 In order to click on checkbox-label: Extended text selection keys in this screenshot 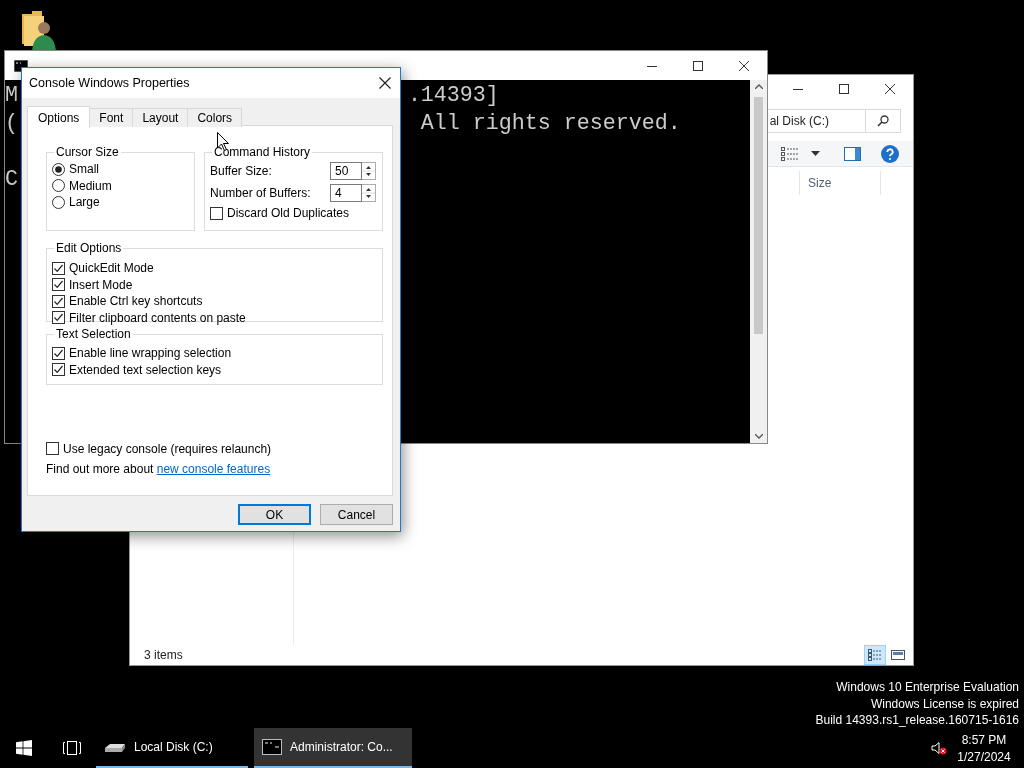, I will do `click(145, 369)`.